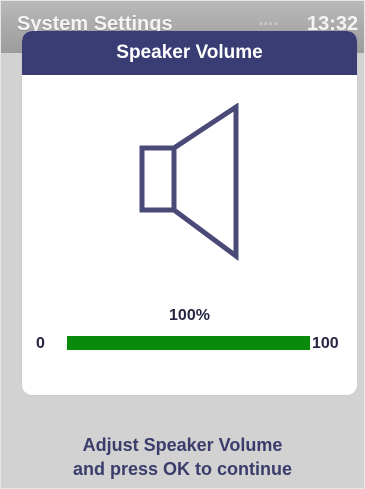 The image size is (365, 489). What do you see at coordinates (182, 469) in the screenshot?
I see `instruction-line-2: and press OK to continue` at bounding box center [182, 469].